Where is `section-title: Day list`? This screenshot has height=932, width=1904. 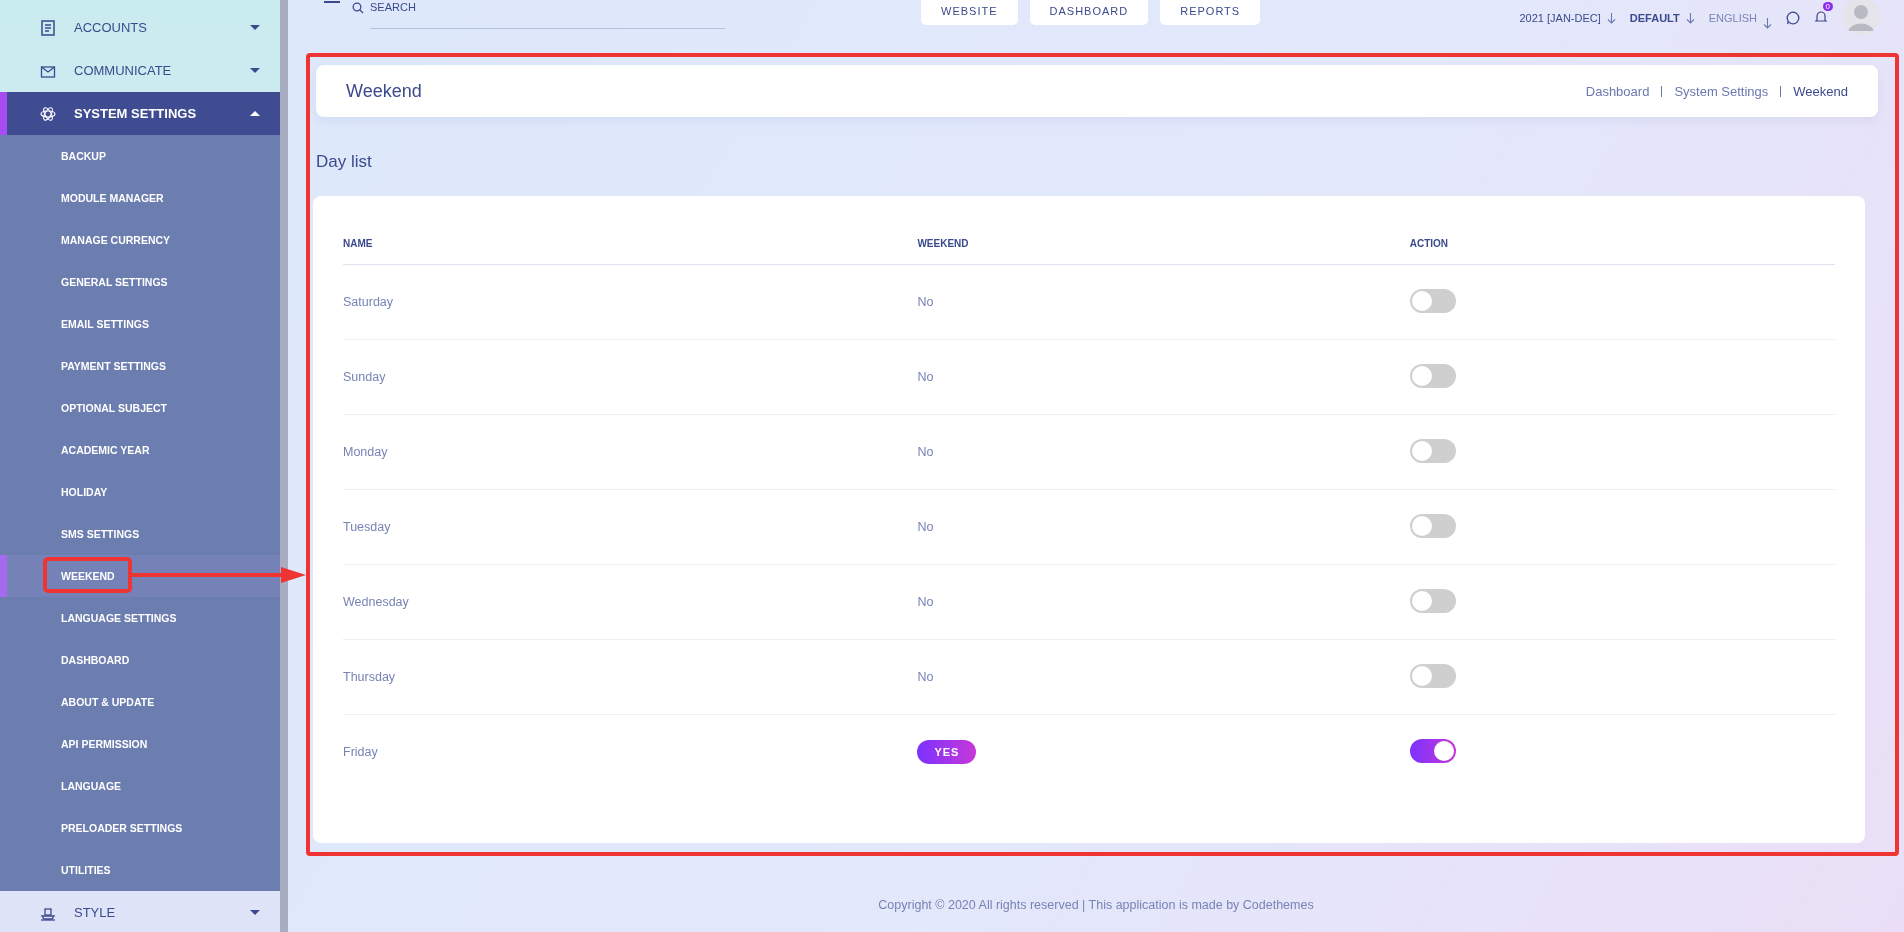
section-title: Day list is located at coordinates (344, 162).